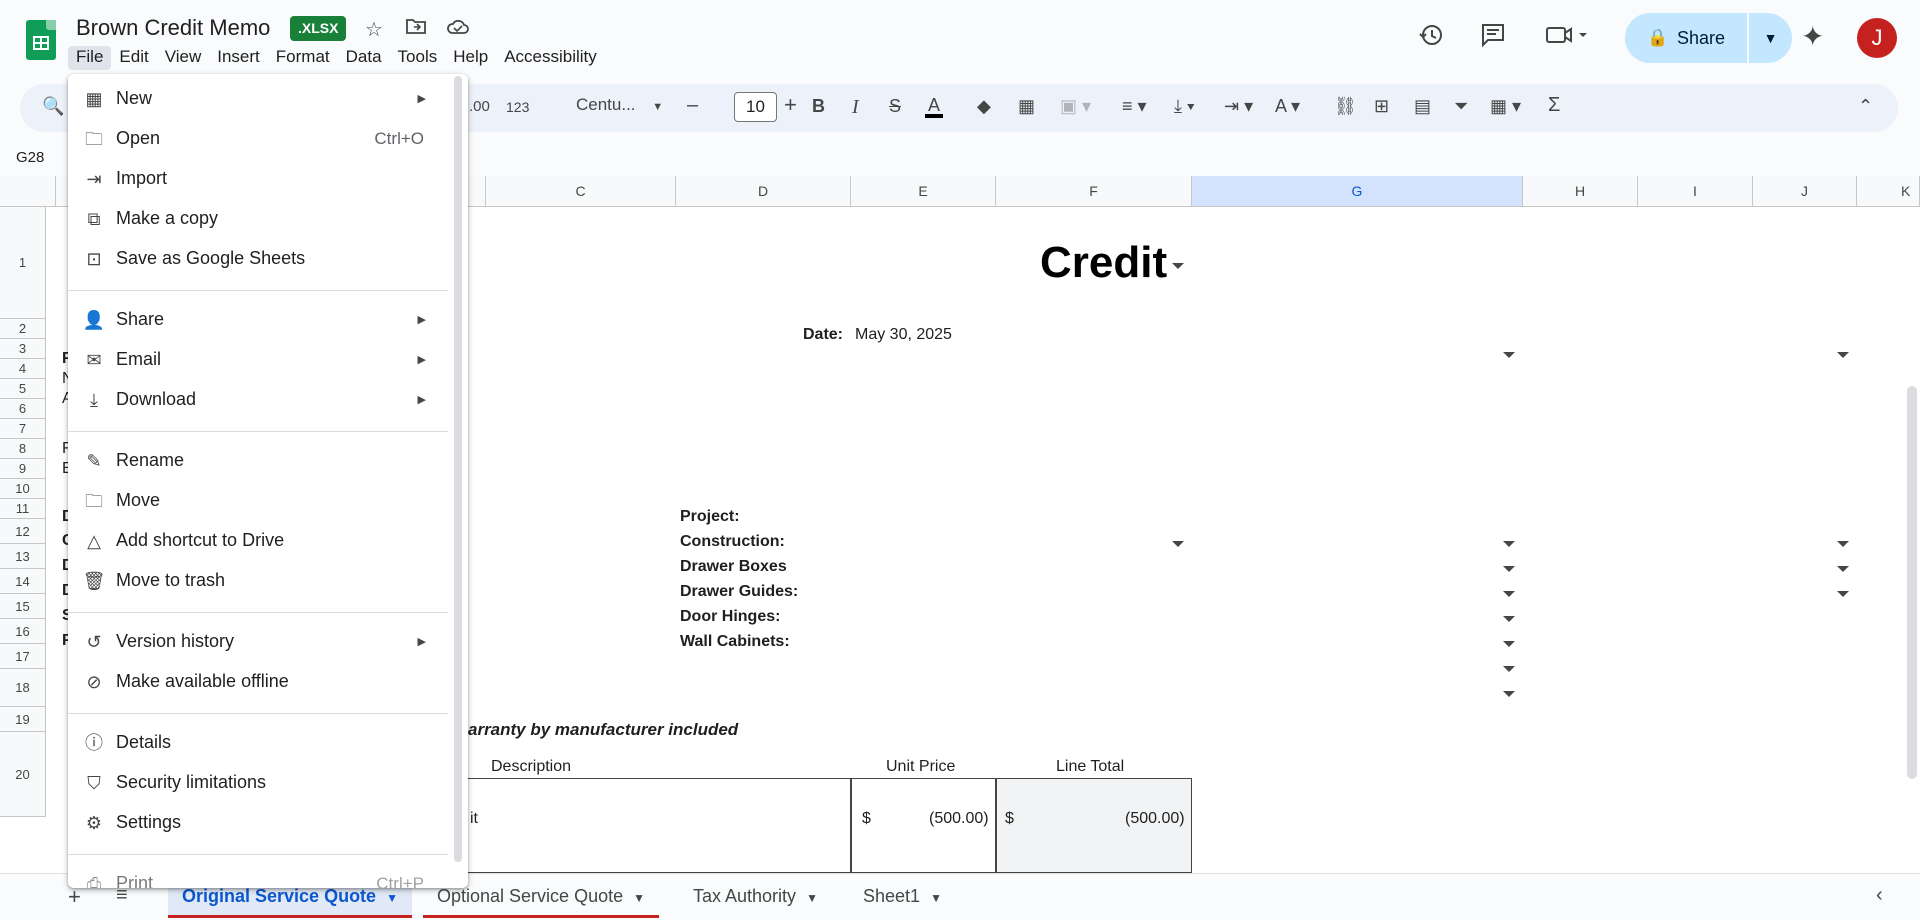 This screenshot has width=1920, height=920. I want to click on font-family-select: Centu... ▼, so click(619, 105).